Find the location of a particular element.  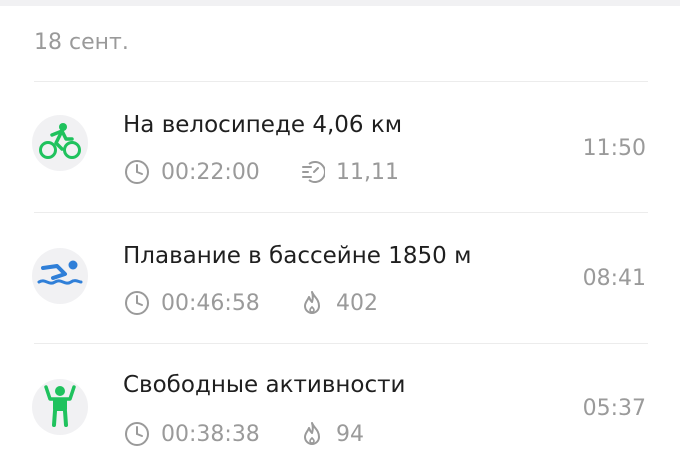

activity-title: Свободные активности is located at coordinates (264, 385).